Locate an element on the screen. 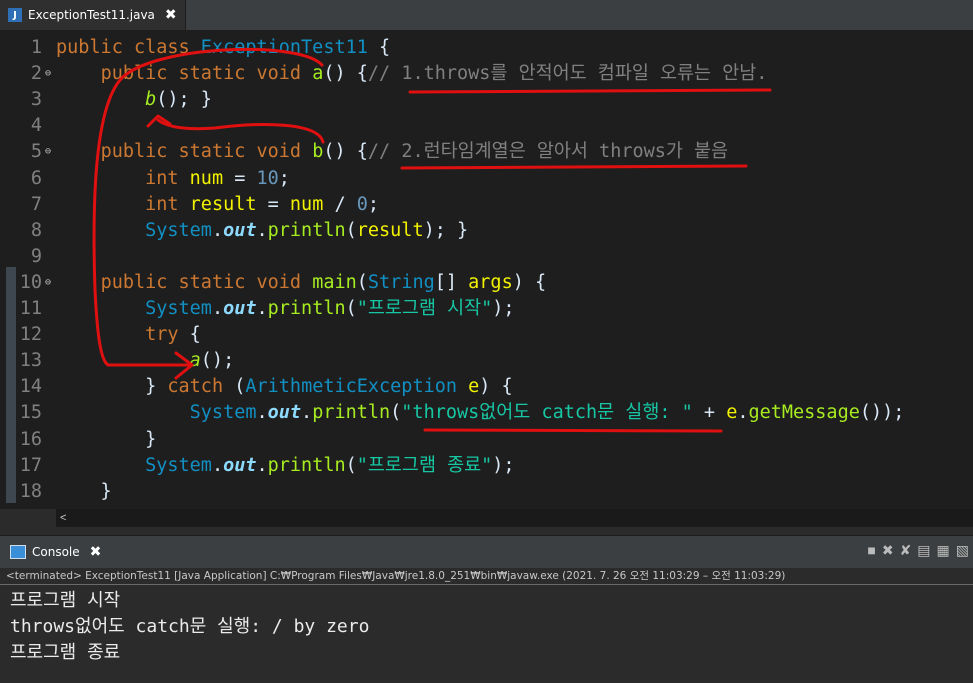 Image resolution: width=973 pixels, height=683 pixels. close-console-icon: ✖ is located at coordinates (96, 552).